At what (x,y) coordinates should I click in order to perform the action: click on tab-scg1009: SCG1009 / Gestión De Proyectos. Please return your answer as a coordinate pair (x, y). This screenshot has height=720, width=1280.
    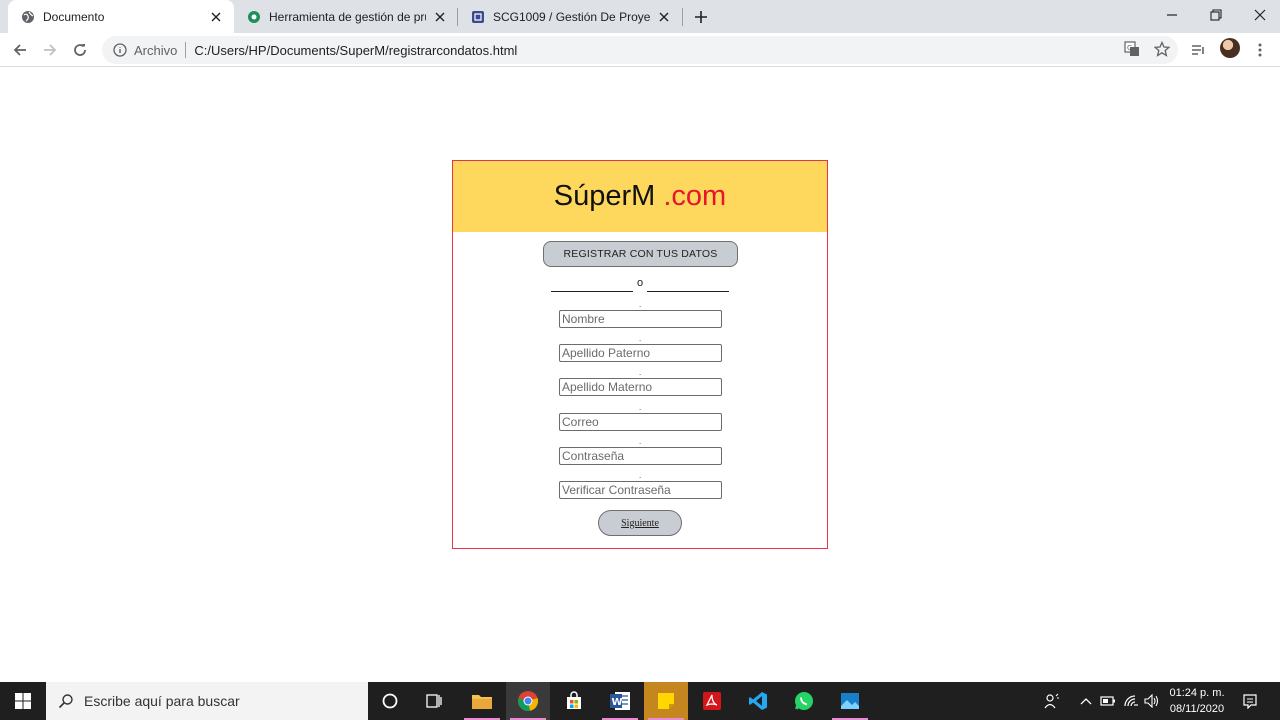
    Looking at the image, I should click on (570, 16).